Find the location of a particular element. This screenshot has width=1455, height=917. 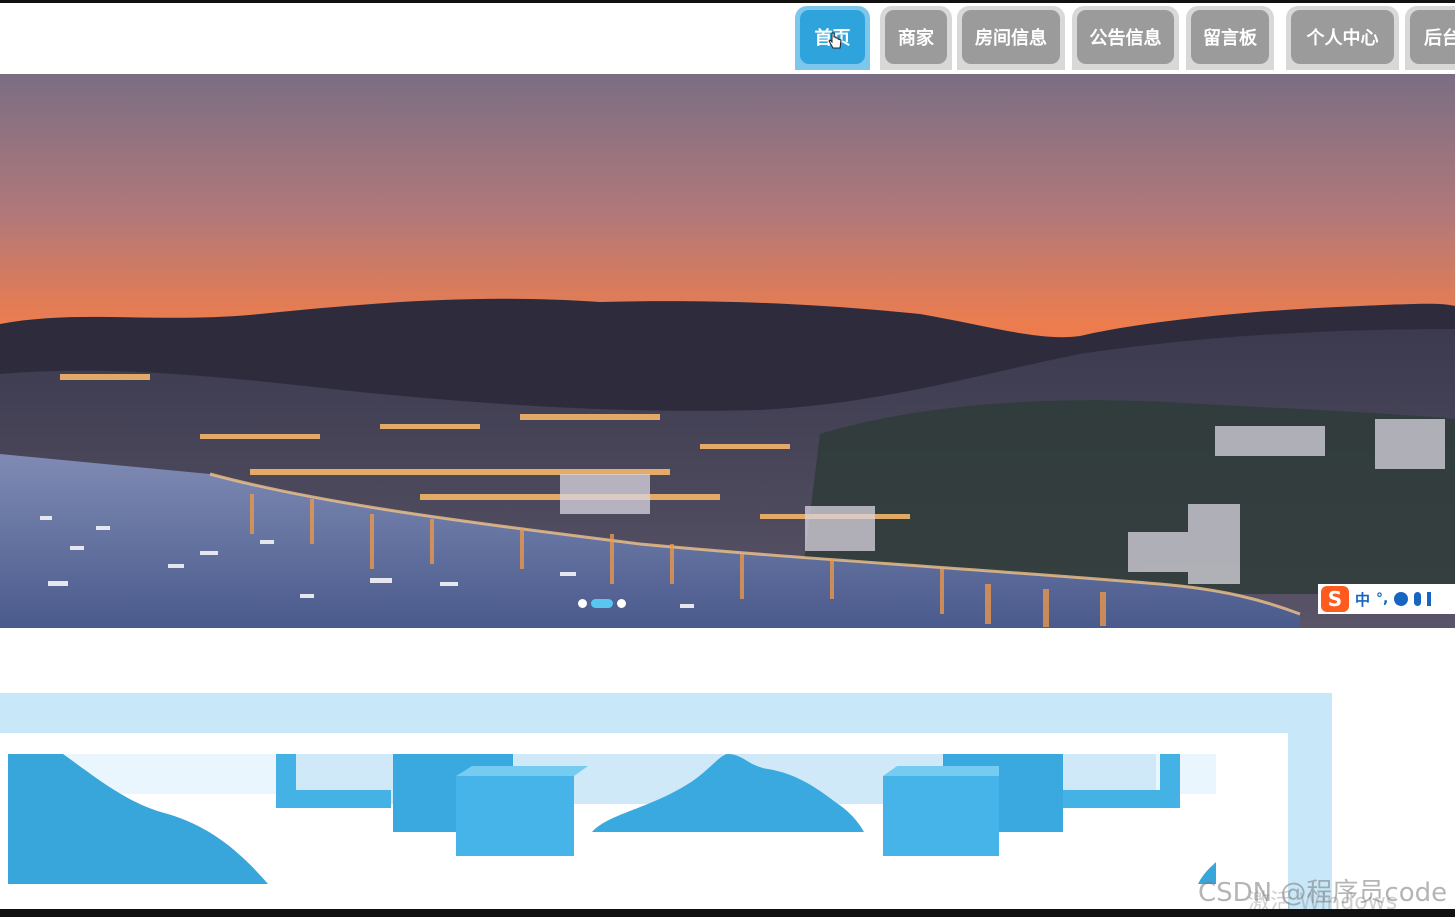

nav-item-admin: 后台 is located at coordinates (1430, 38).